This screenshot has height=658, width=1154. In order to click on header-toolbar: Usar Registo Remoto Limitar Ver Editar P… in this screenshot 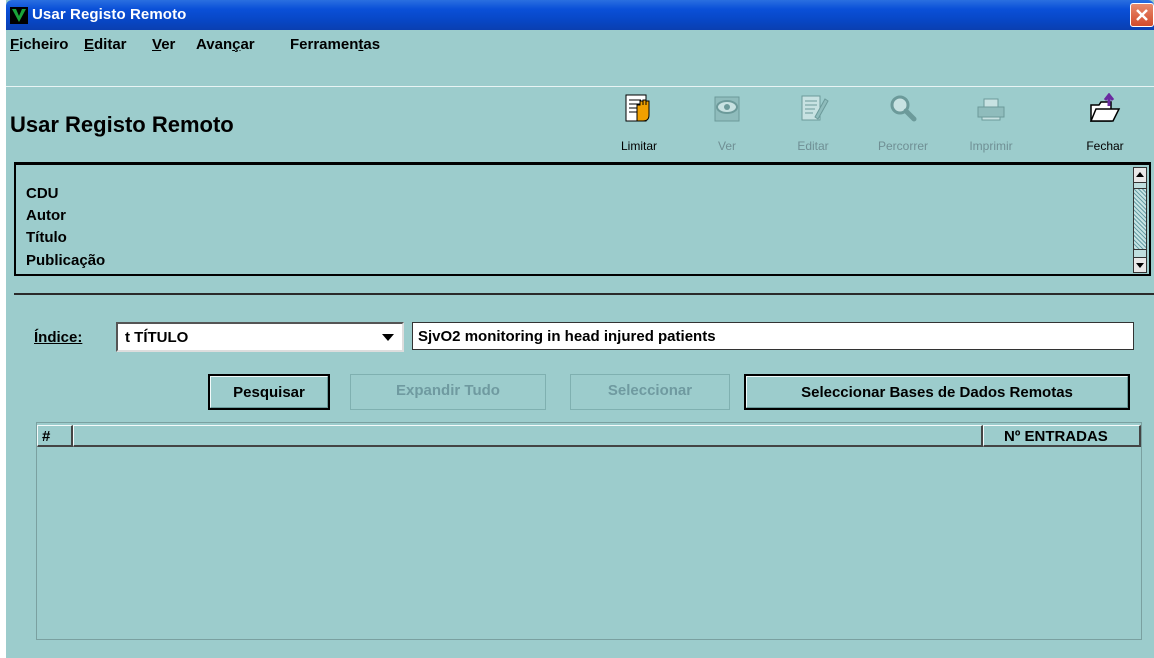, I will do `click(580, 123)`.